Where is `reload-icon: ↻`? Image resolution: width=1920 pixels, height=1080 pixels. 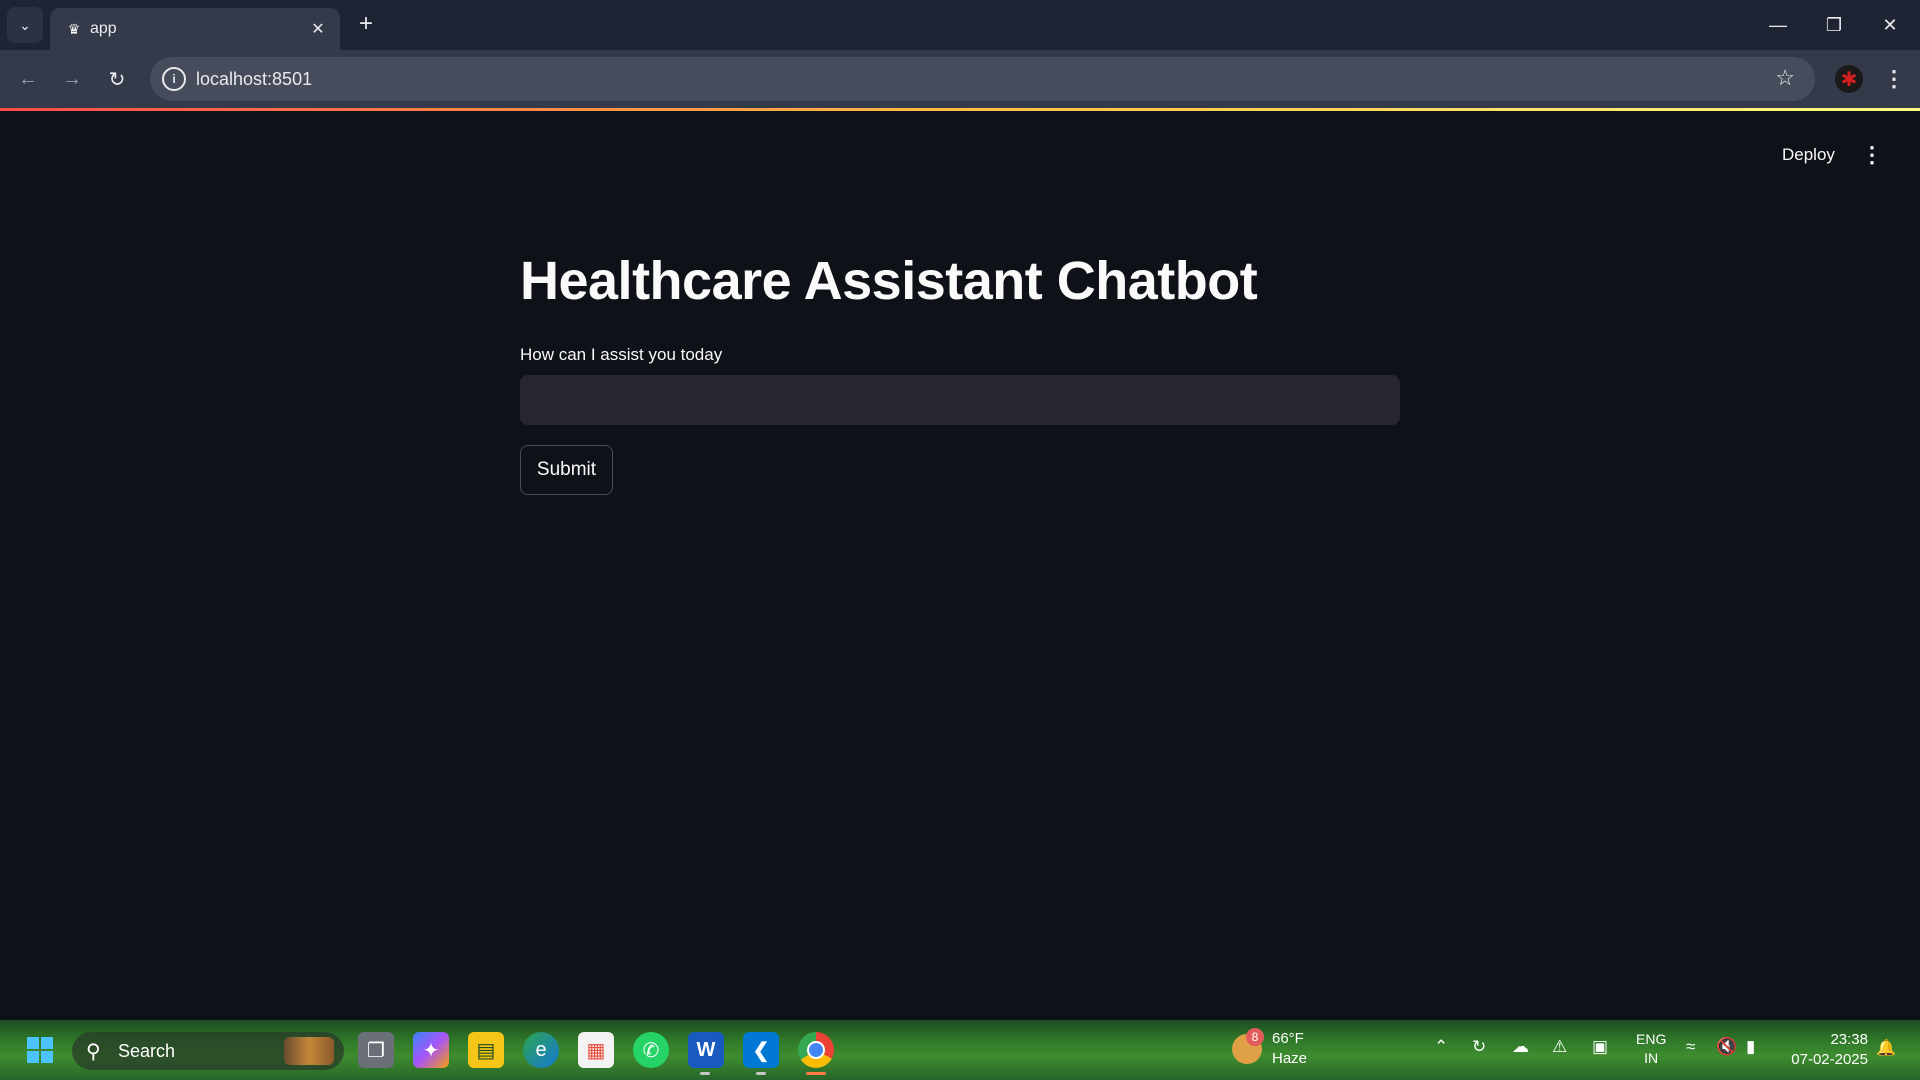 reload-icon: ↻ is located at coordinates (117, 79).